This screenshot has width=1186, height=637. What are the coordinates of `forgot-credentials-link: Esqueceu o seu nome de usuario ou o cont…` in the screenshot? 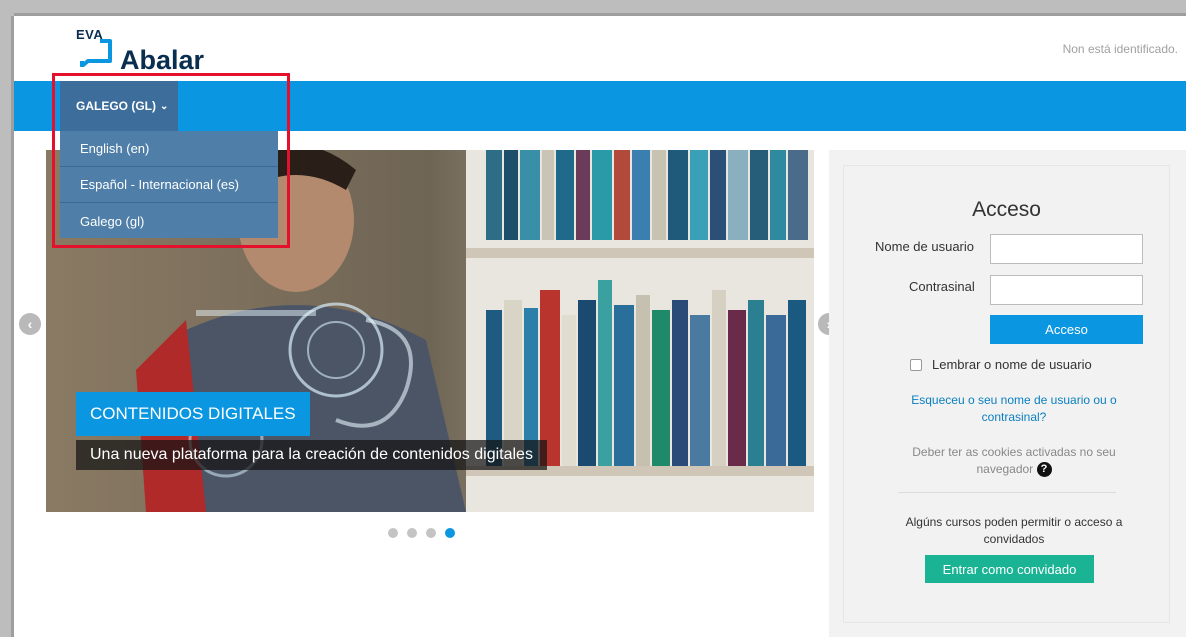 It's located at (1014, 409).